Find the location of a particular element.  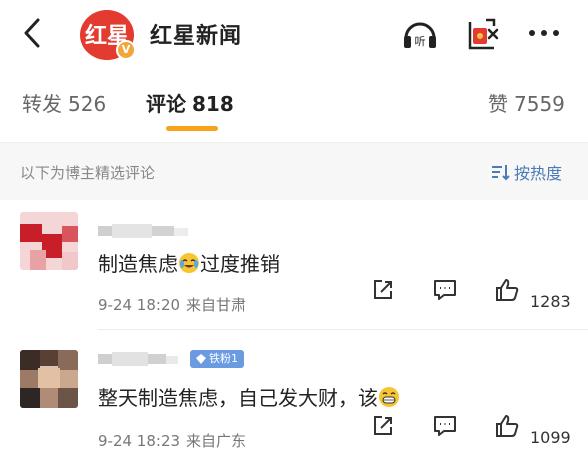

tab-comment-count: 818 is located at coordinates (213, 104).